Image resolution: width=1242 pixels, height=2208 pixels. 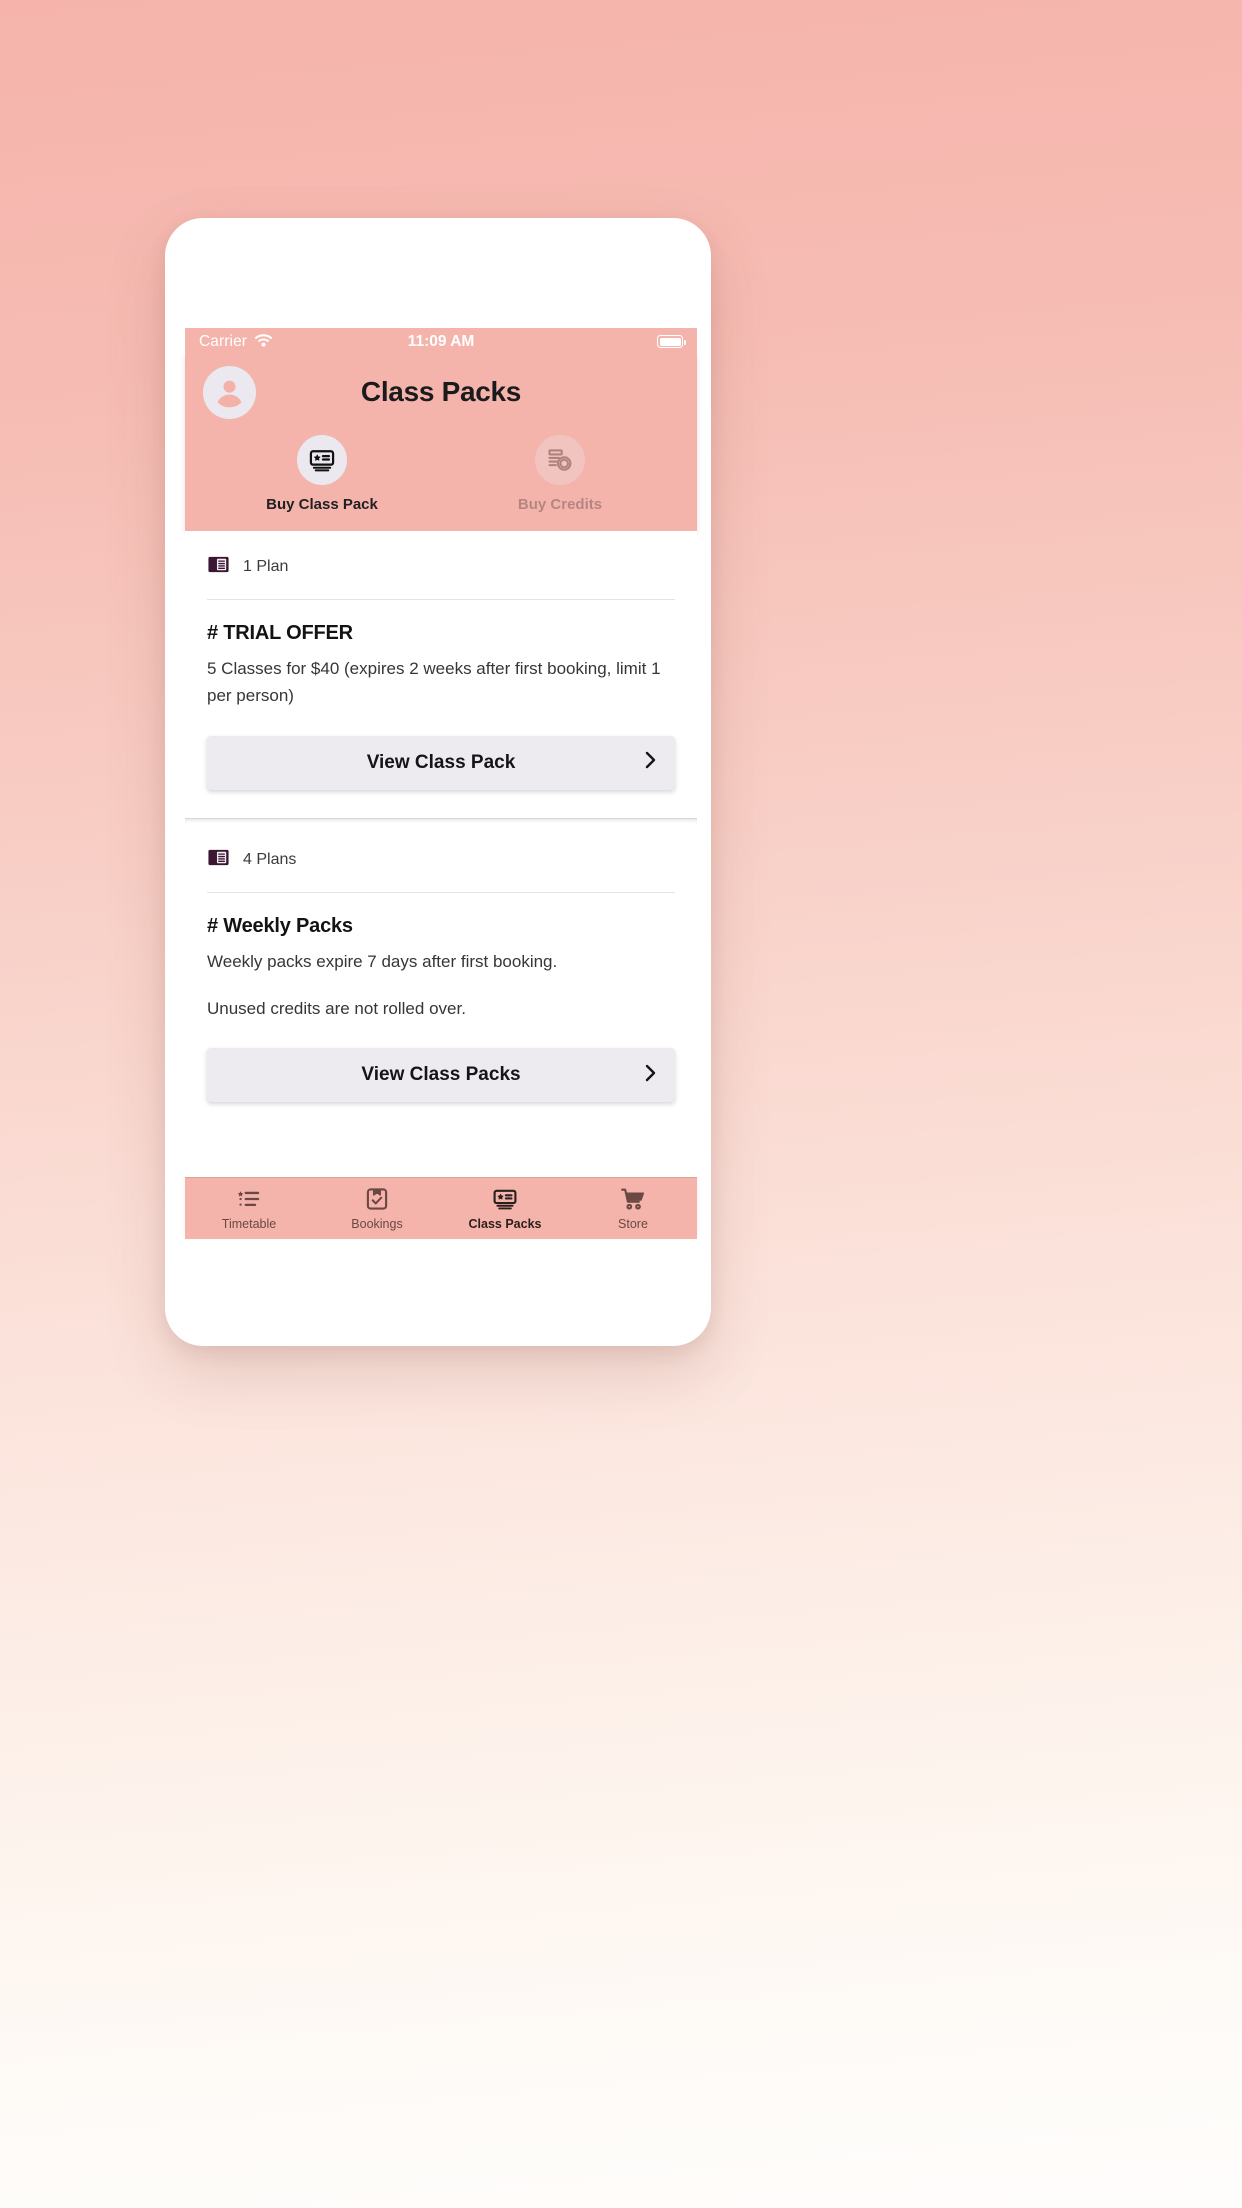 What do you see at coordinates (280, 633) in the screenshot?
I see `section-title: # TRIAL OFFER` at bounding box center [280, 633].